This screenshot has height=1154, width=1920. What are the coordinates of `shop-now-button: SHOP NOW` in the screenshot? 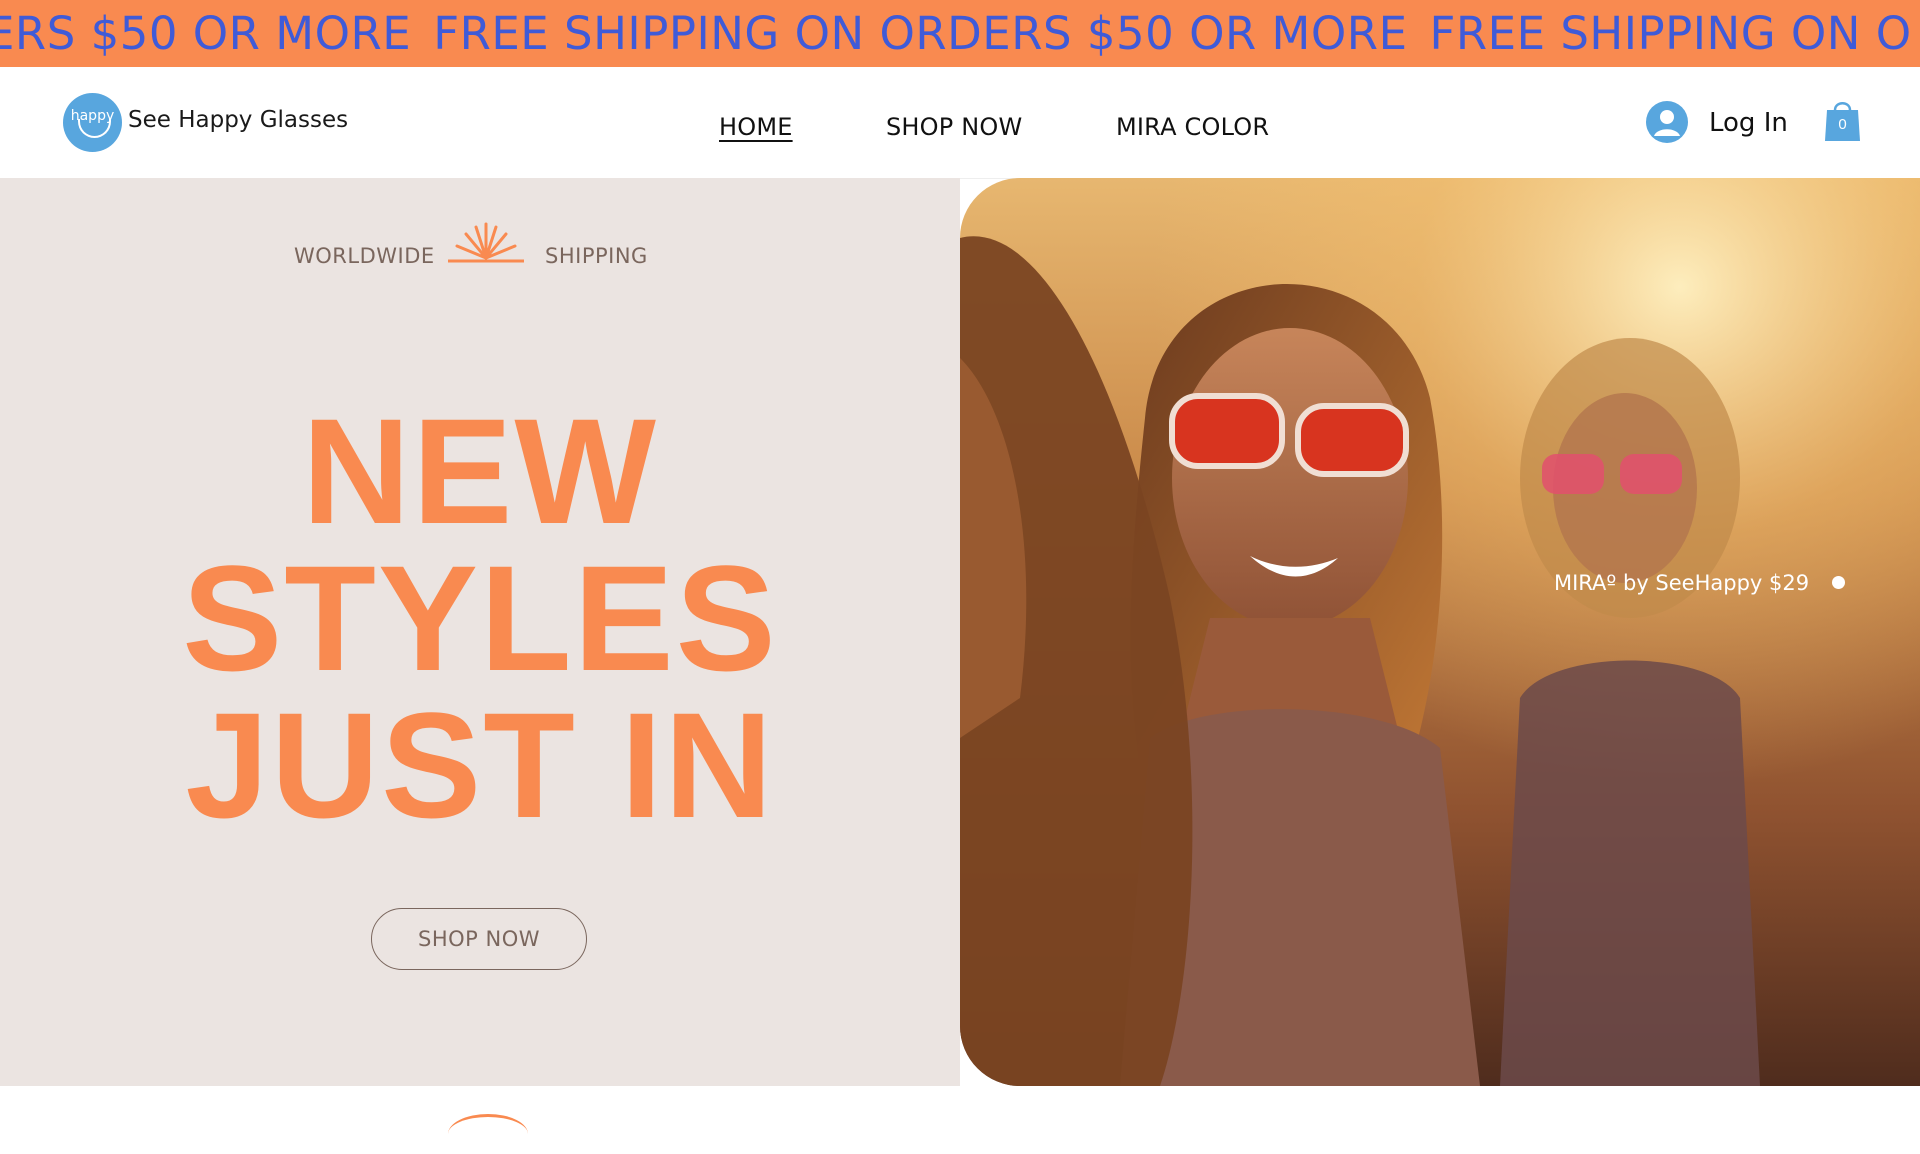 It's located at (479, 939).